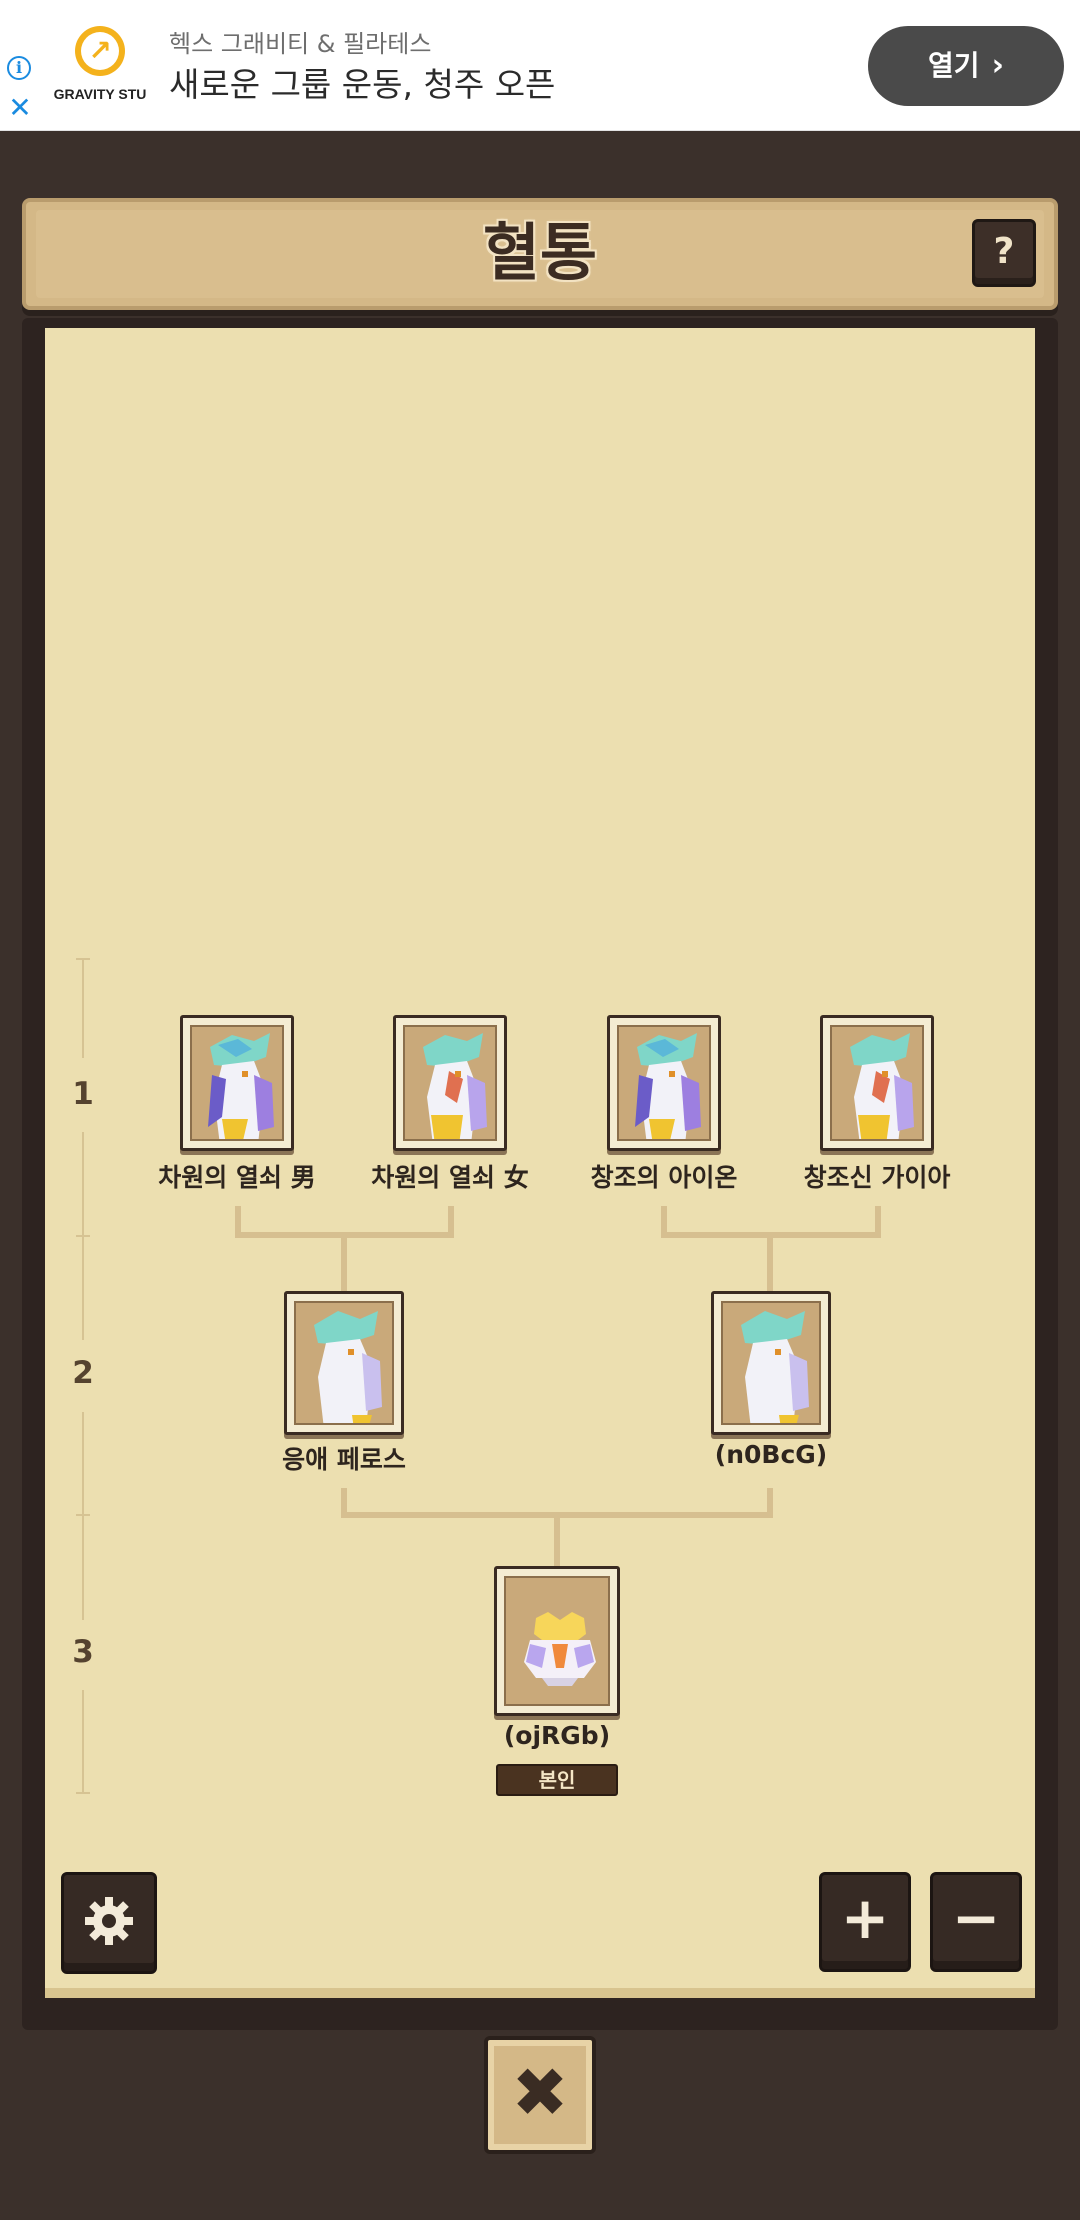 This screenshot has width=1080, height=2220. I want to click on gear-icon, so click(109, 1923).